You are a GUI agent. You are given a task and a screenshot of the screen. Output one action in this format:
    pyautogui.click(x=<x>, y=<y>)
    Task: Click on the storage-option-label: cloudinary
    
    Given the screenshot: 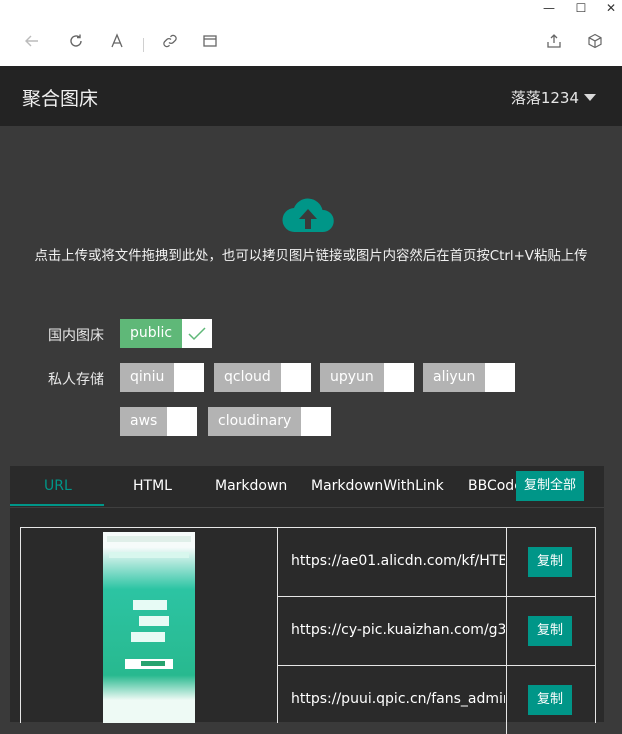 What is the action you would take?
    pyautogui.click(x=255, y=421)
    